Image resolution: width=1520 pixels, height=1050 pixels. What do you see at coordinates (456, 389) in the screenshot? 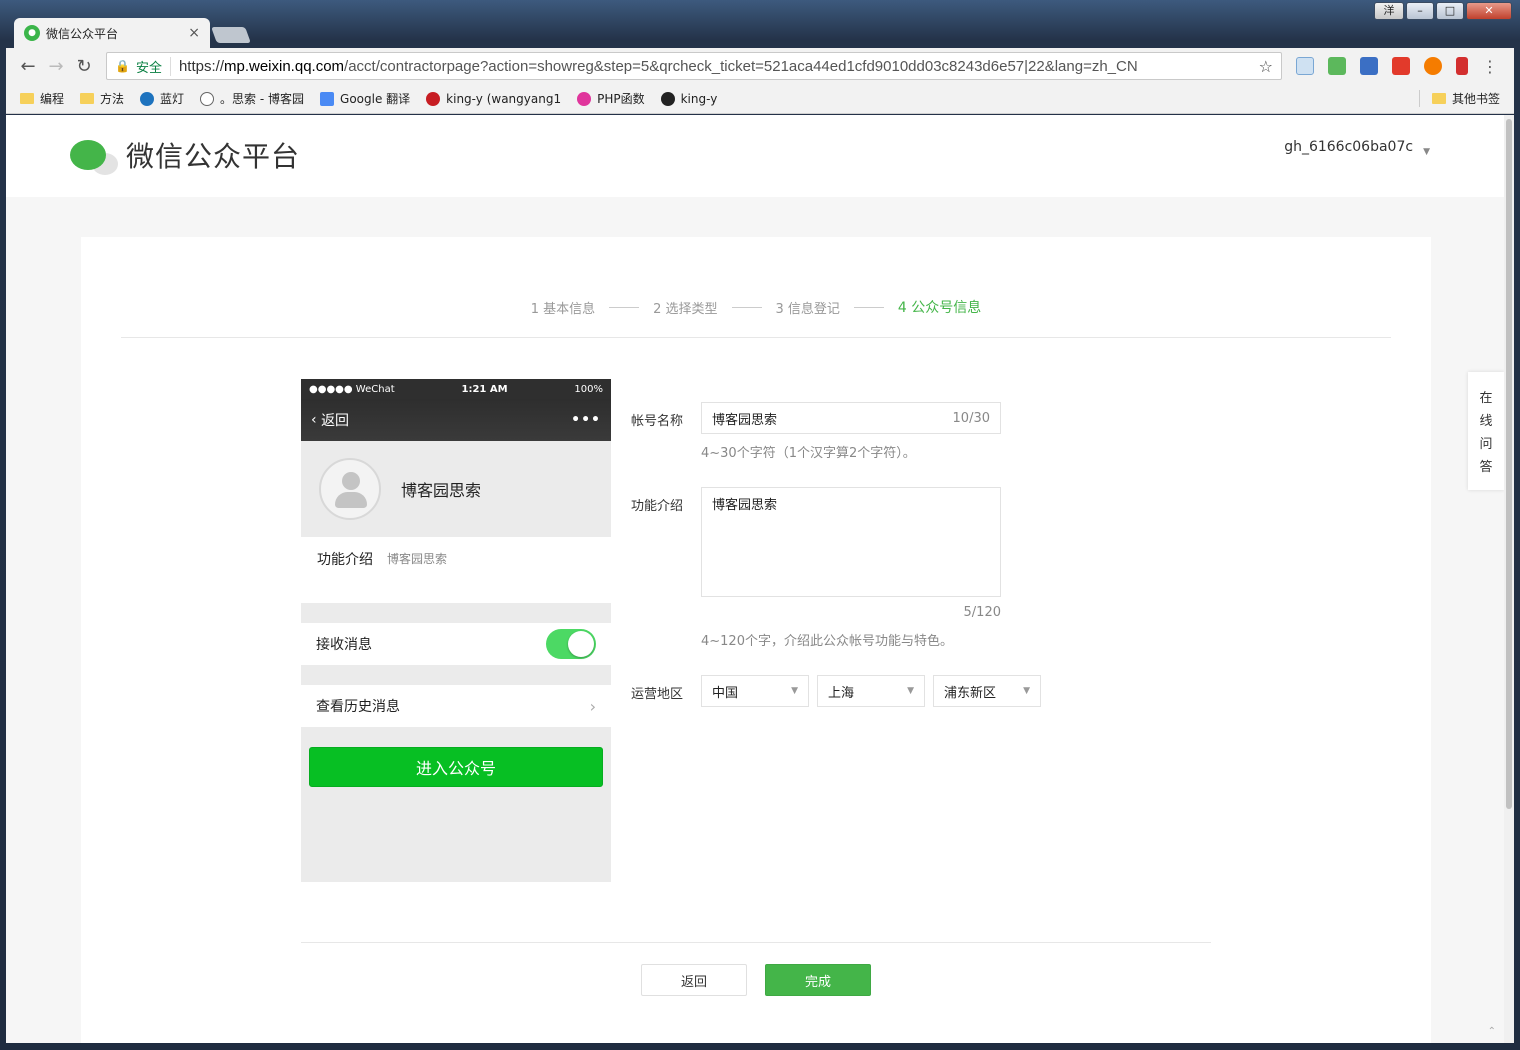
I see `phone-status-bar: ●●●●● WeChat 1:21 AM 100%` at bounding box center [456, 389].